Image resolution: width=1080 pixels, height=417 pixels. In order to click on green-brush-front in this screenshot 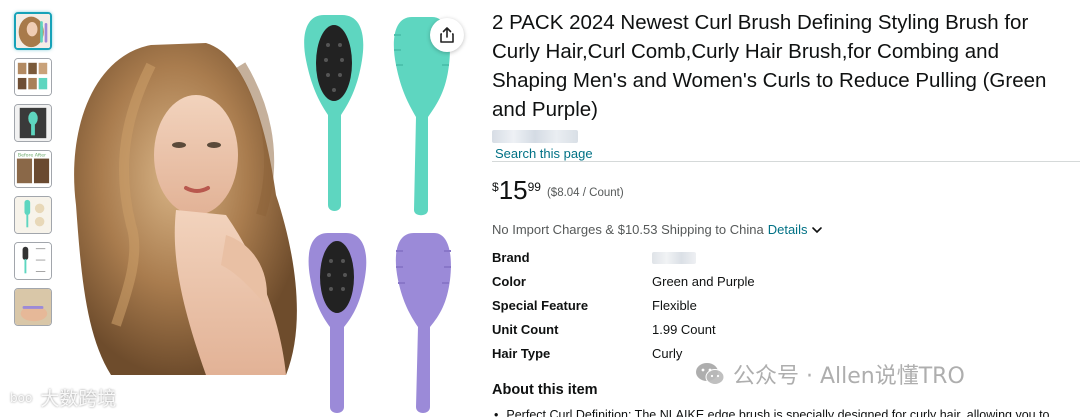, I will do `click(334, 113)`.